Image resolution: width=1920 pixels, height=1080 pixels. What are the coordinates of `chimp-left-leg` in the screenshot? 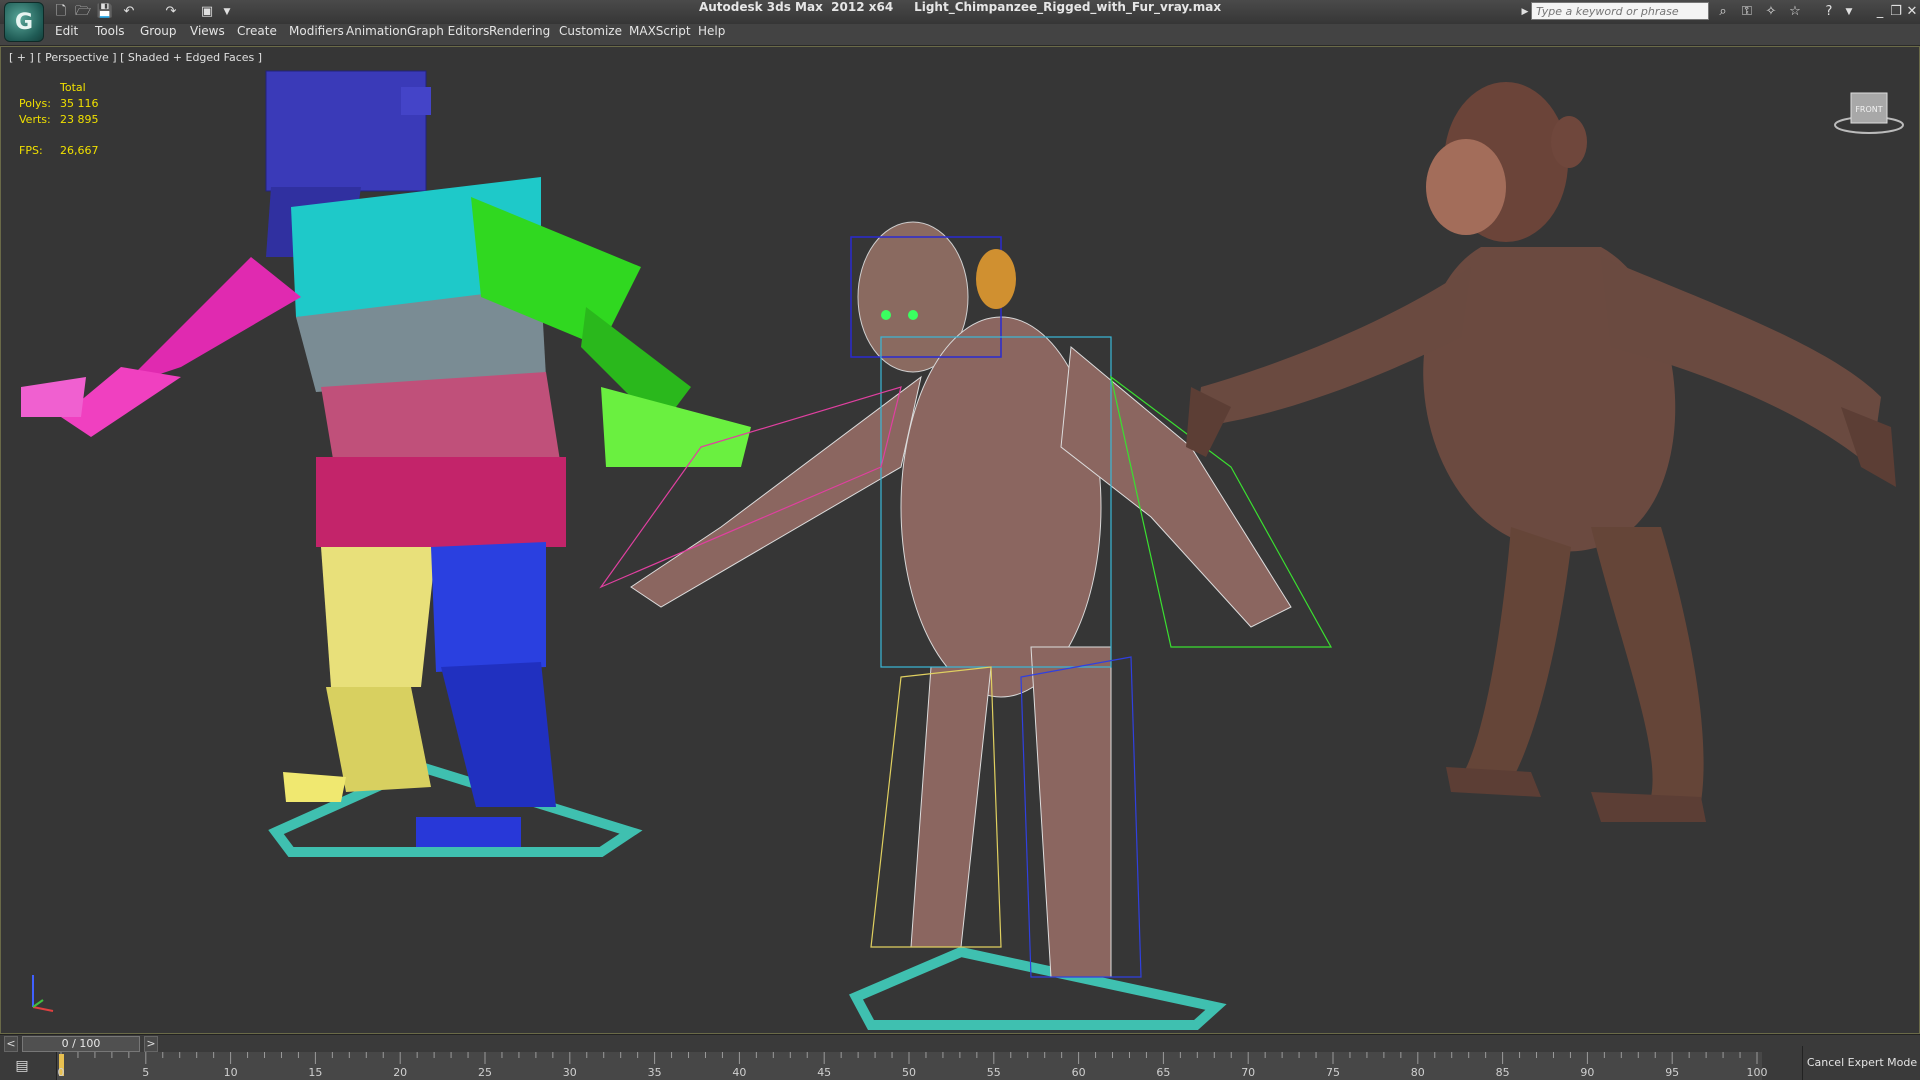 It's located at (1516, 654).